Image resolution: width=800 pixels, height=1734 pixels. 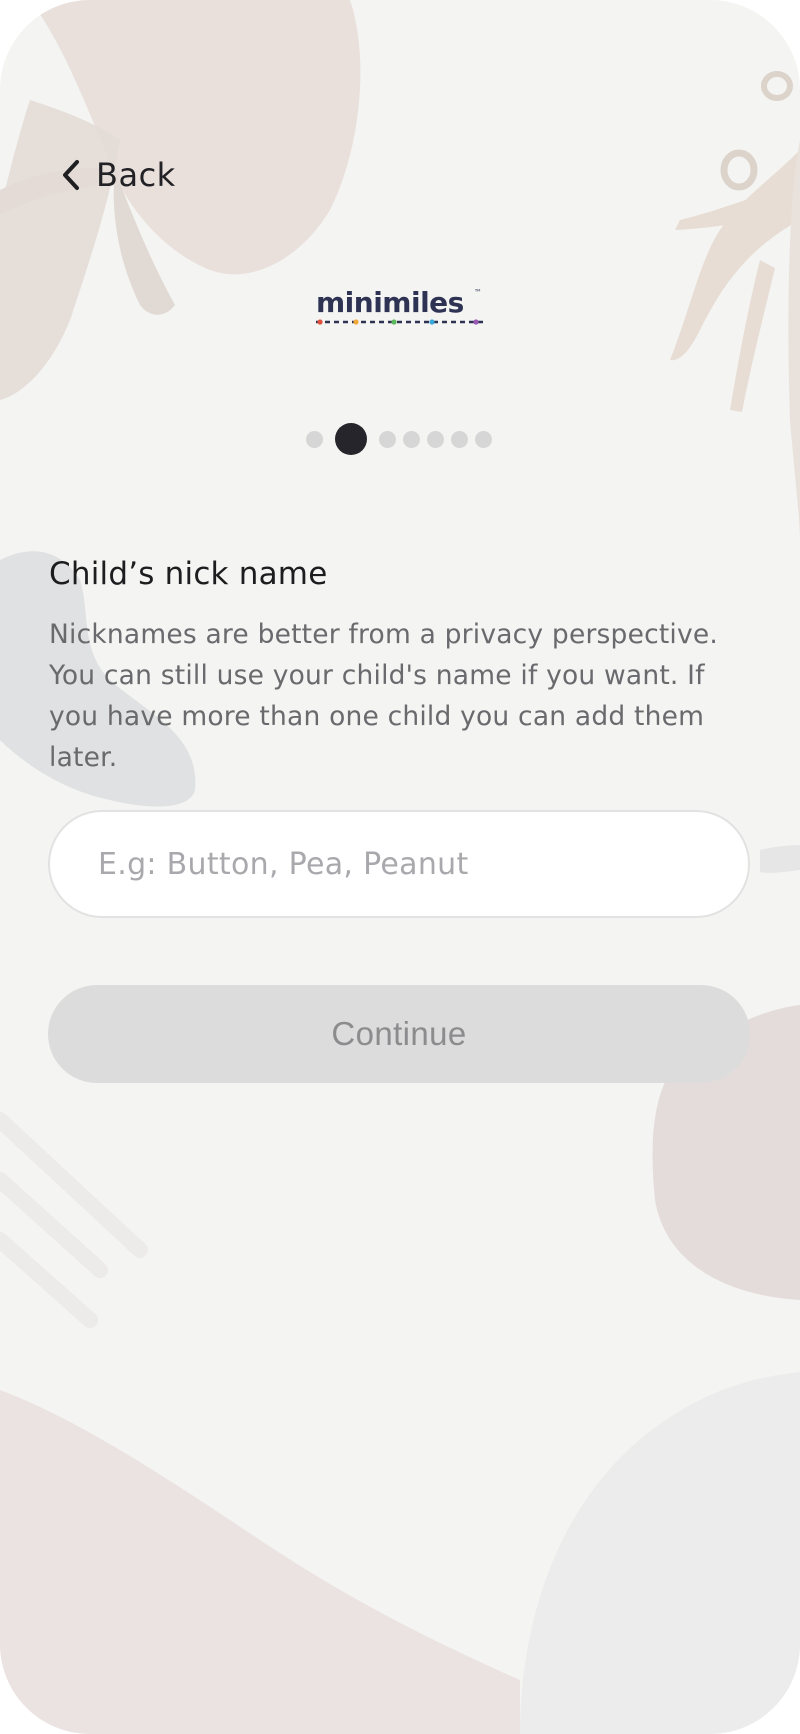 I want to click on back-label: Back, so click(x=136, y=175).